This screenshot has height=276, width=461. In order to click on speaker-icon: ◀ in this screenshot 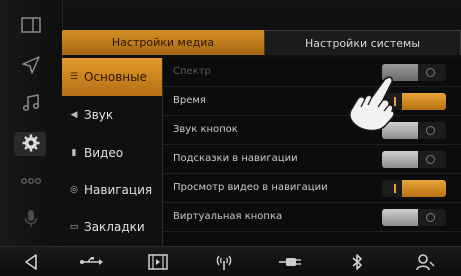, I will do `click(74, 115)`.